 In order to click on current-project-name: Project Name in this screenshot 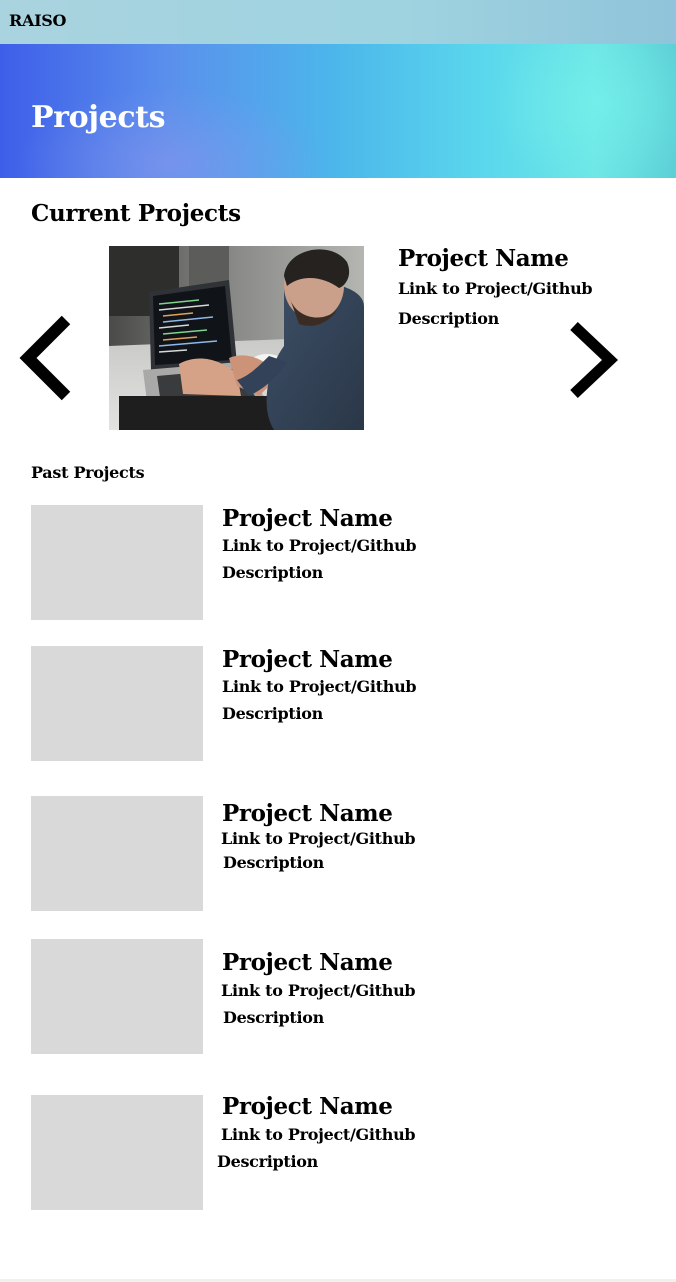, I will do `click(483, 258)`.